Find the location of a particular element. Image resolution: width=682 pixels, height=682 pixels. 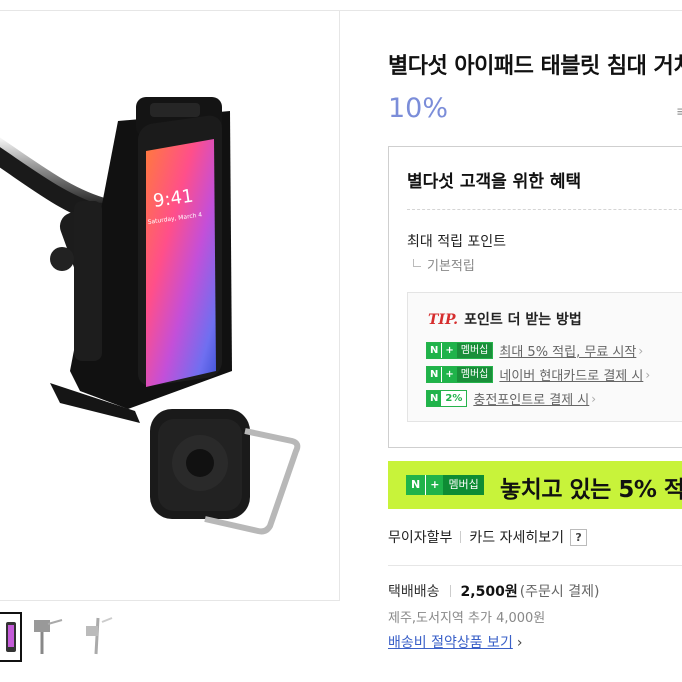

shipping-method: 택배배송 is located at coordinates (414, 592).